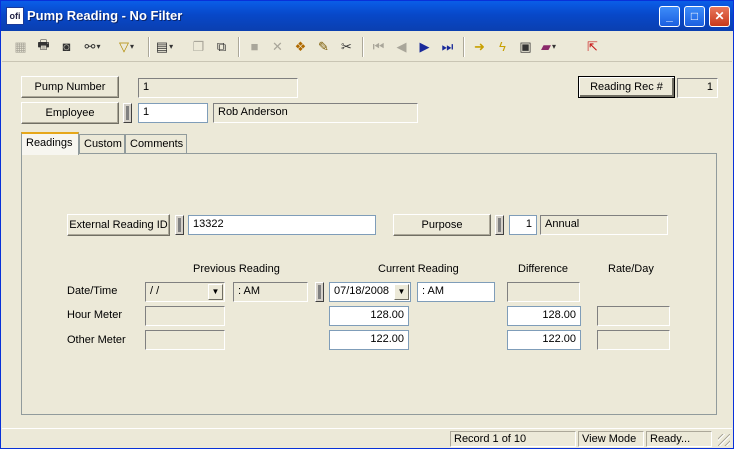 This screenshot has height=449, width=734. Describe the element at coordinates (105, 15) in the screenshot. I see `window-title: Pump Reading - No Filter` at that location.